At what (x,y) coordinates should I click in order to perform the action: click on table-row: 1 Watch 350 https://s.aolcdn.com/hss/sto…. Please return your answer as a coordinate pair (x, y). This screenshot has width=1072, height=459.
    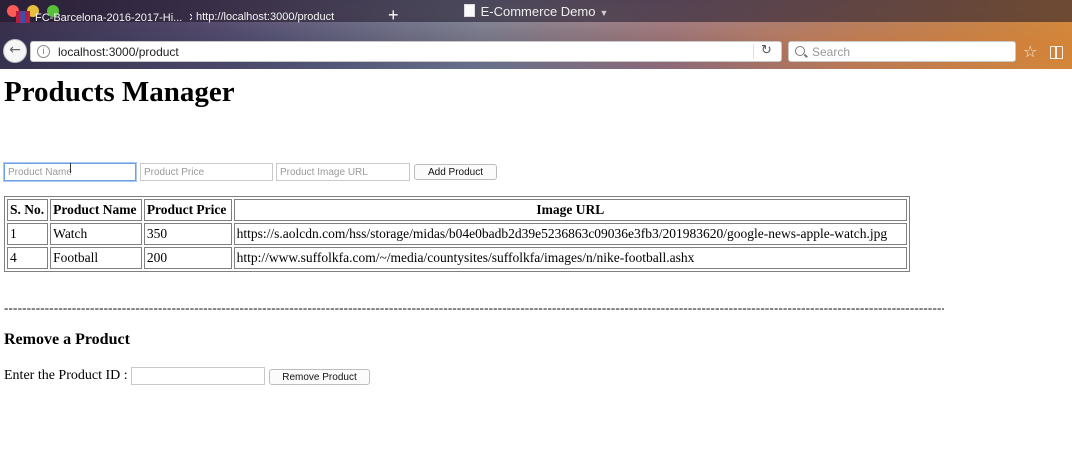
    Looking at the image, I should click on (457, 234).